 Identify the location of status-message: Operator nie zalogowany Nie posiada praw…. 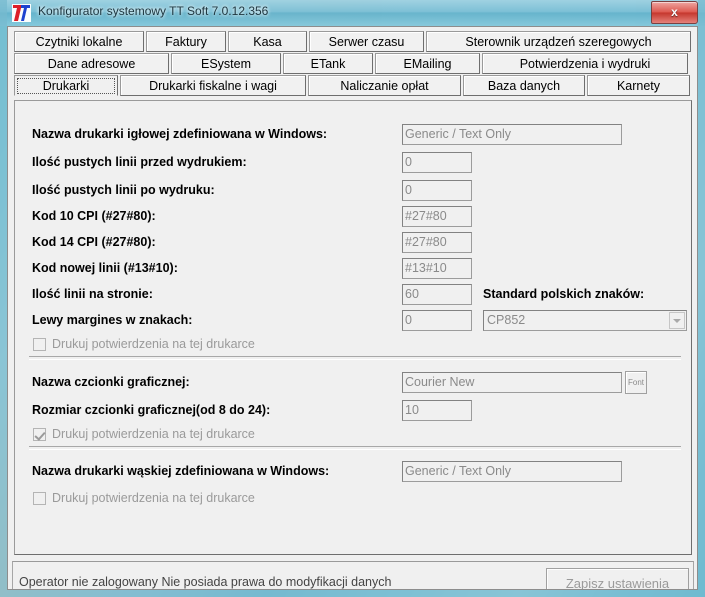
(205, 582).